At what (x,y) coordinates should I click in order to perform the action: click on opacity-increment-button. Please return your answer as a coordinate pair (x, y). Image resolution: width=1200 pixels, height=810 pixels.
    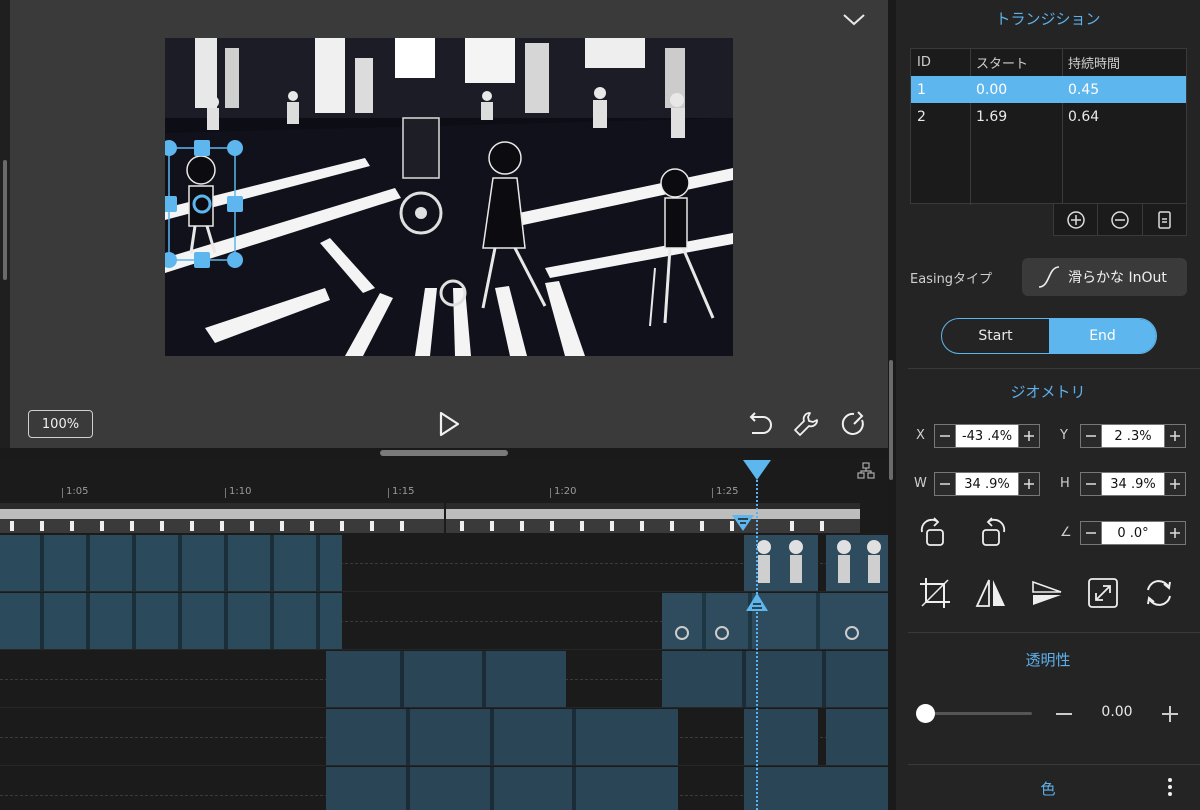
    Looking at the image, I should click on (1170, 714).